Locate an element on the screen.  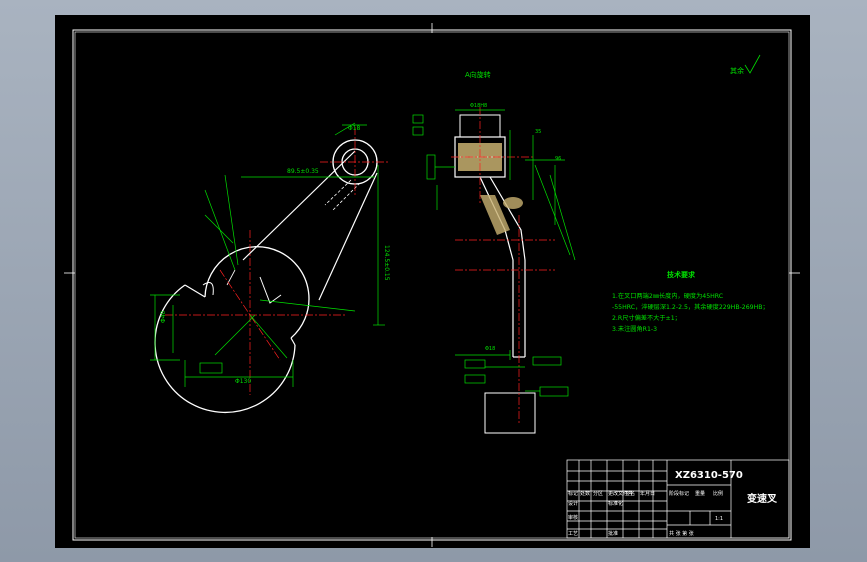
tech-req-line-2: -55HRC，淬硬层深1.2-2.5，其余硬度229HB-269HB； is located at coordinates (690, 307).